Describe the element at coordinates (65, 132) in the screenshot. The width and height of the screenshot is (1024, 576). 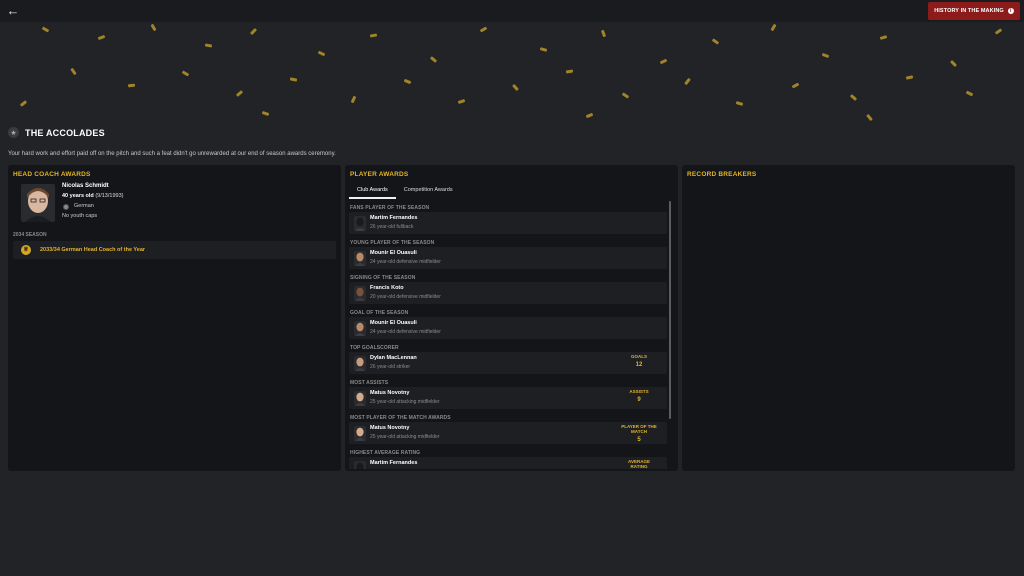
I see `page-title: THE ACCOLADES` at that location.